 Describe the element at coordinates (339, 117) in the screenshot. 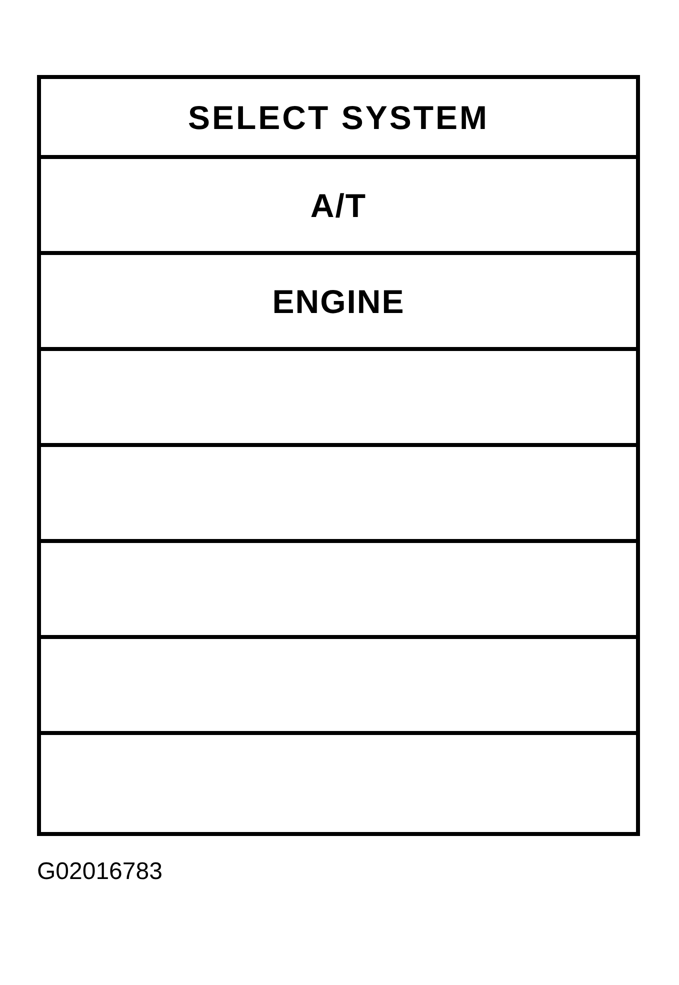

I see `menu-title: SELECT SYSTEM` at that location.